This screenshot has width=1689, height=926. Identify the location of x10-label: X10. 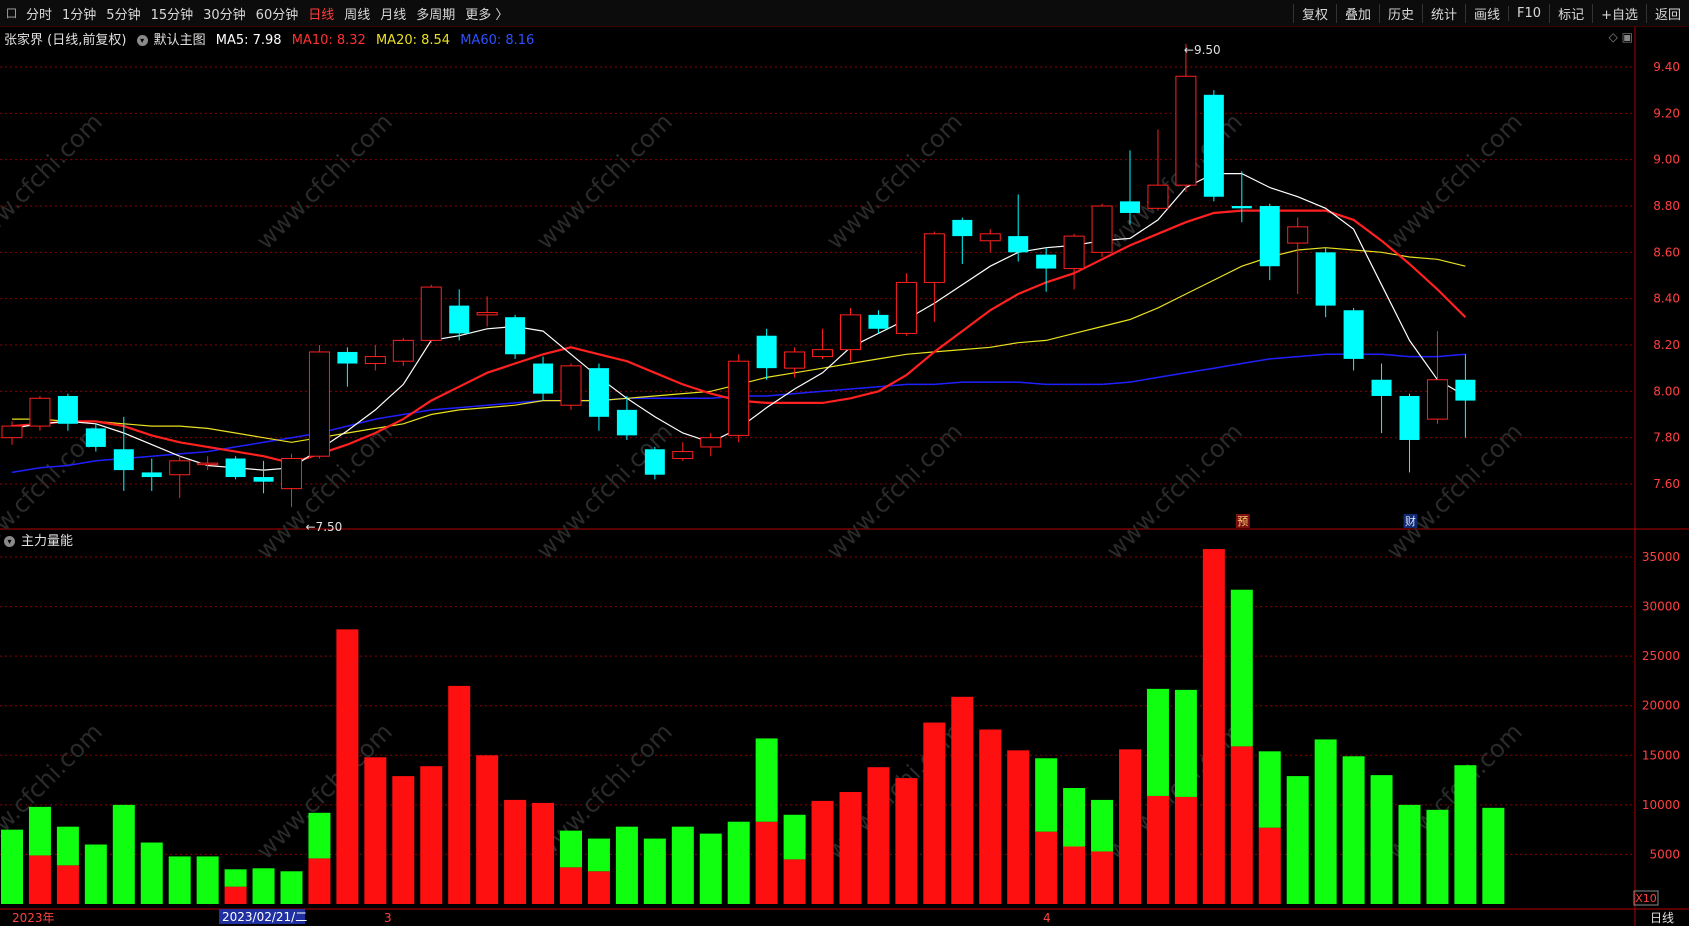
(1646, 898).